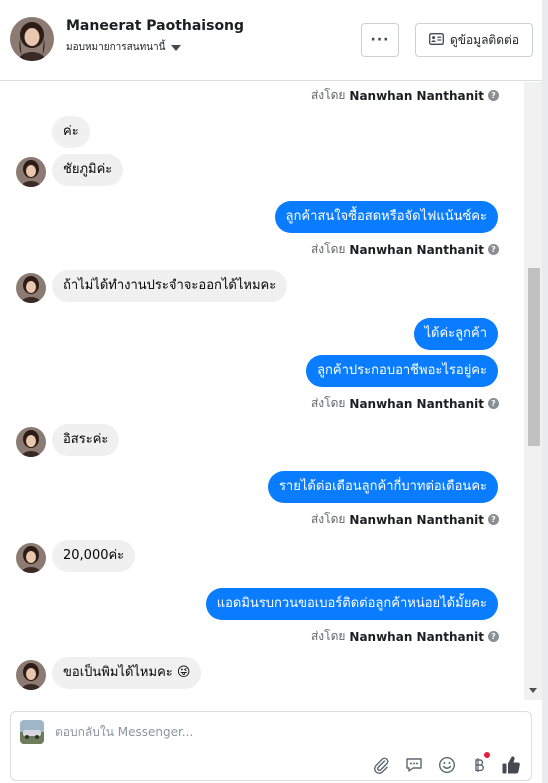  What do you see at coordinates (382, 487) in the screenshot?
I see `outgoing-message: รายได้ต่อเดือนลูกค้ากี่บาทต่อเดือนคะ` at bounding box center [382, 487].